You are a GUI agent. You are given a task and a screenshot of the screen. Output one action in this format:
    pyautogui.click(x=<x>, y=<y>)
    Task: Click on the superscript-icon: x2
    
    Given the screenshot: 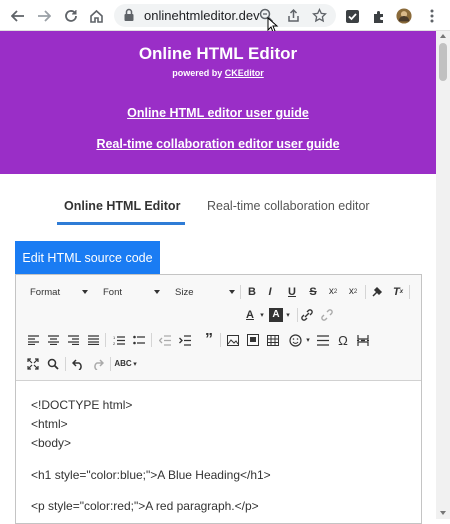 What is the action you would take?
    pyautogui.click(x=353, y=292)
    